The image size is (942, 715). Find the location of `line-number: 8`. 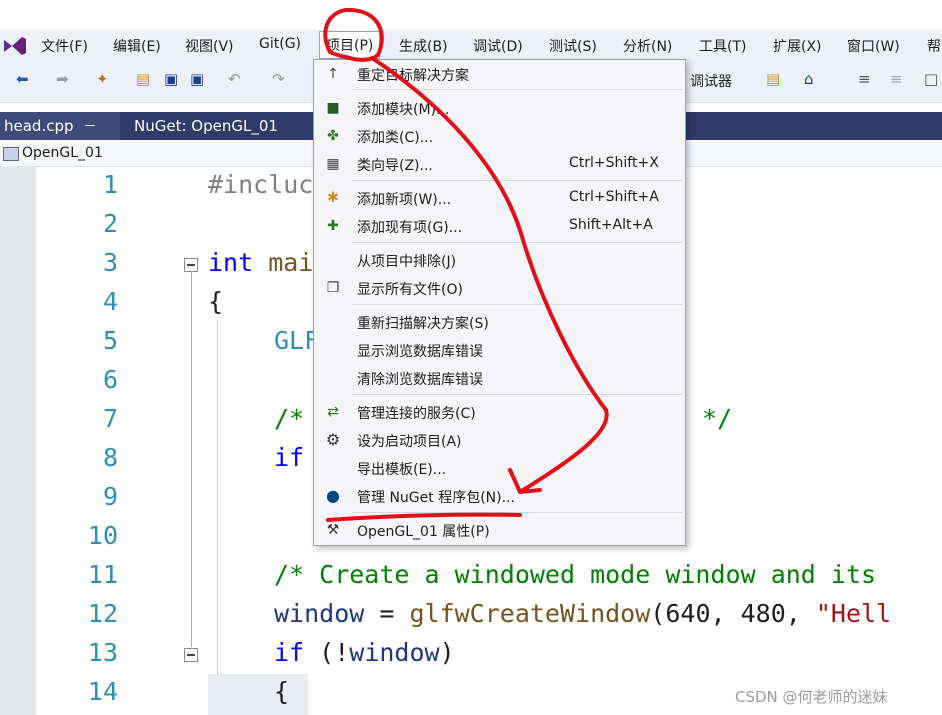

line-number: 8 is located at coordinates (110, 457).